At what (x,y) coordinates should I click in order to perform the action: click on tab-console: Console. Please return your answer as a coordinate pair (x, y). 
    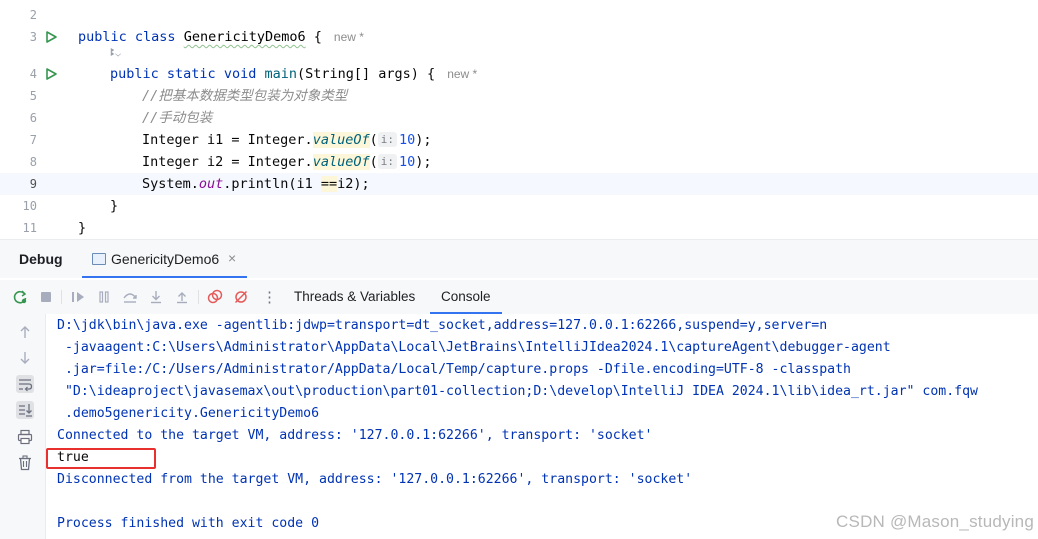
    Looking at the image, I should click on (466, 296).